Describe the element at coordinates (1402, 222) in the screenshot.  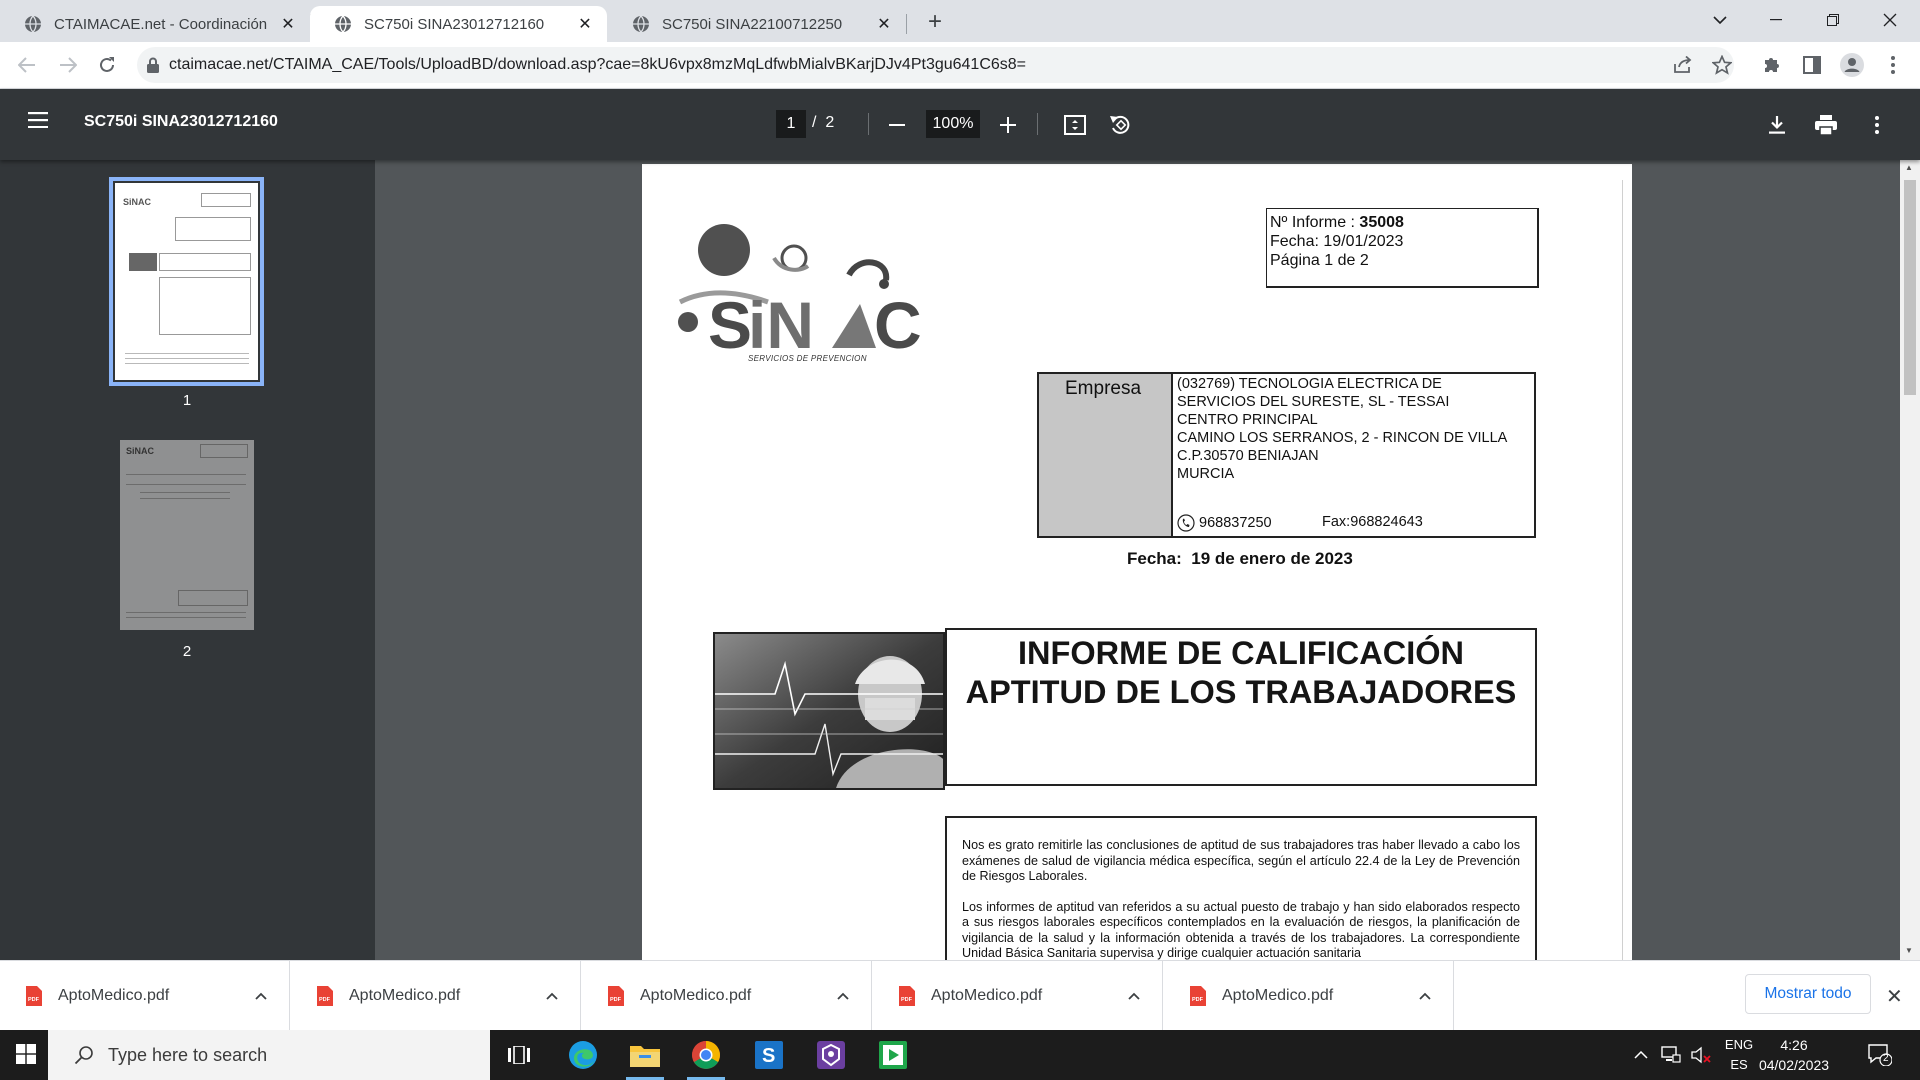
I see `report-number-line: Nº Informe : 35008` at that location.